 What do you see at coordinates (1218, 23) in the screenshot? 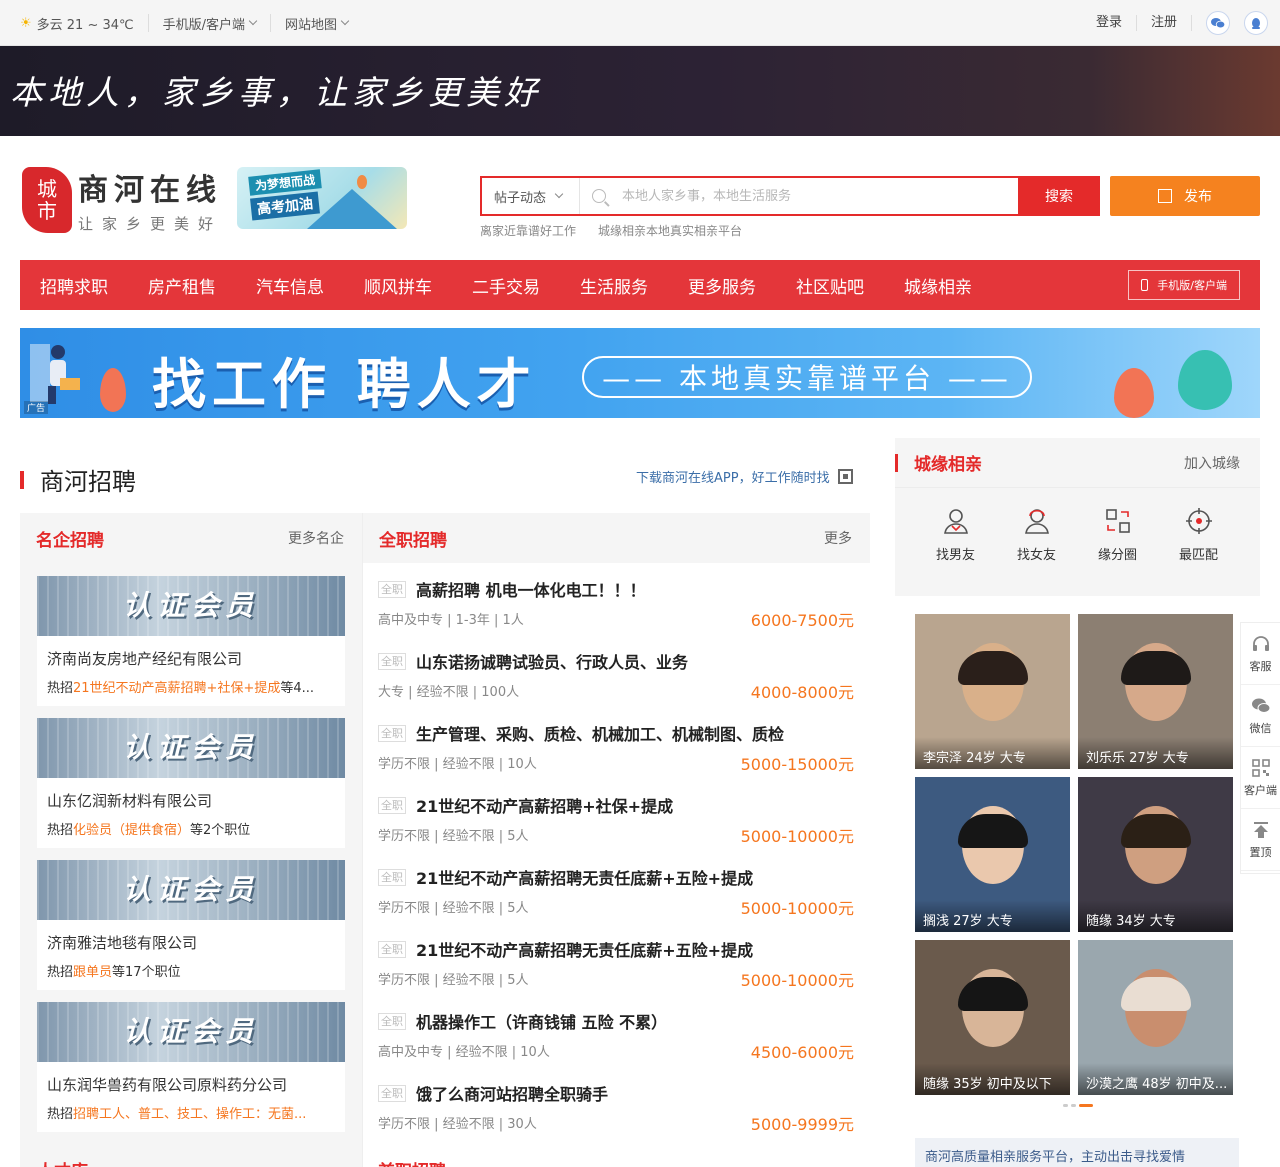
I see `wechat-login-icon` at bounding box center [1218, 23].